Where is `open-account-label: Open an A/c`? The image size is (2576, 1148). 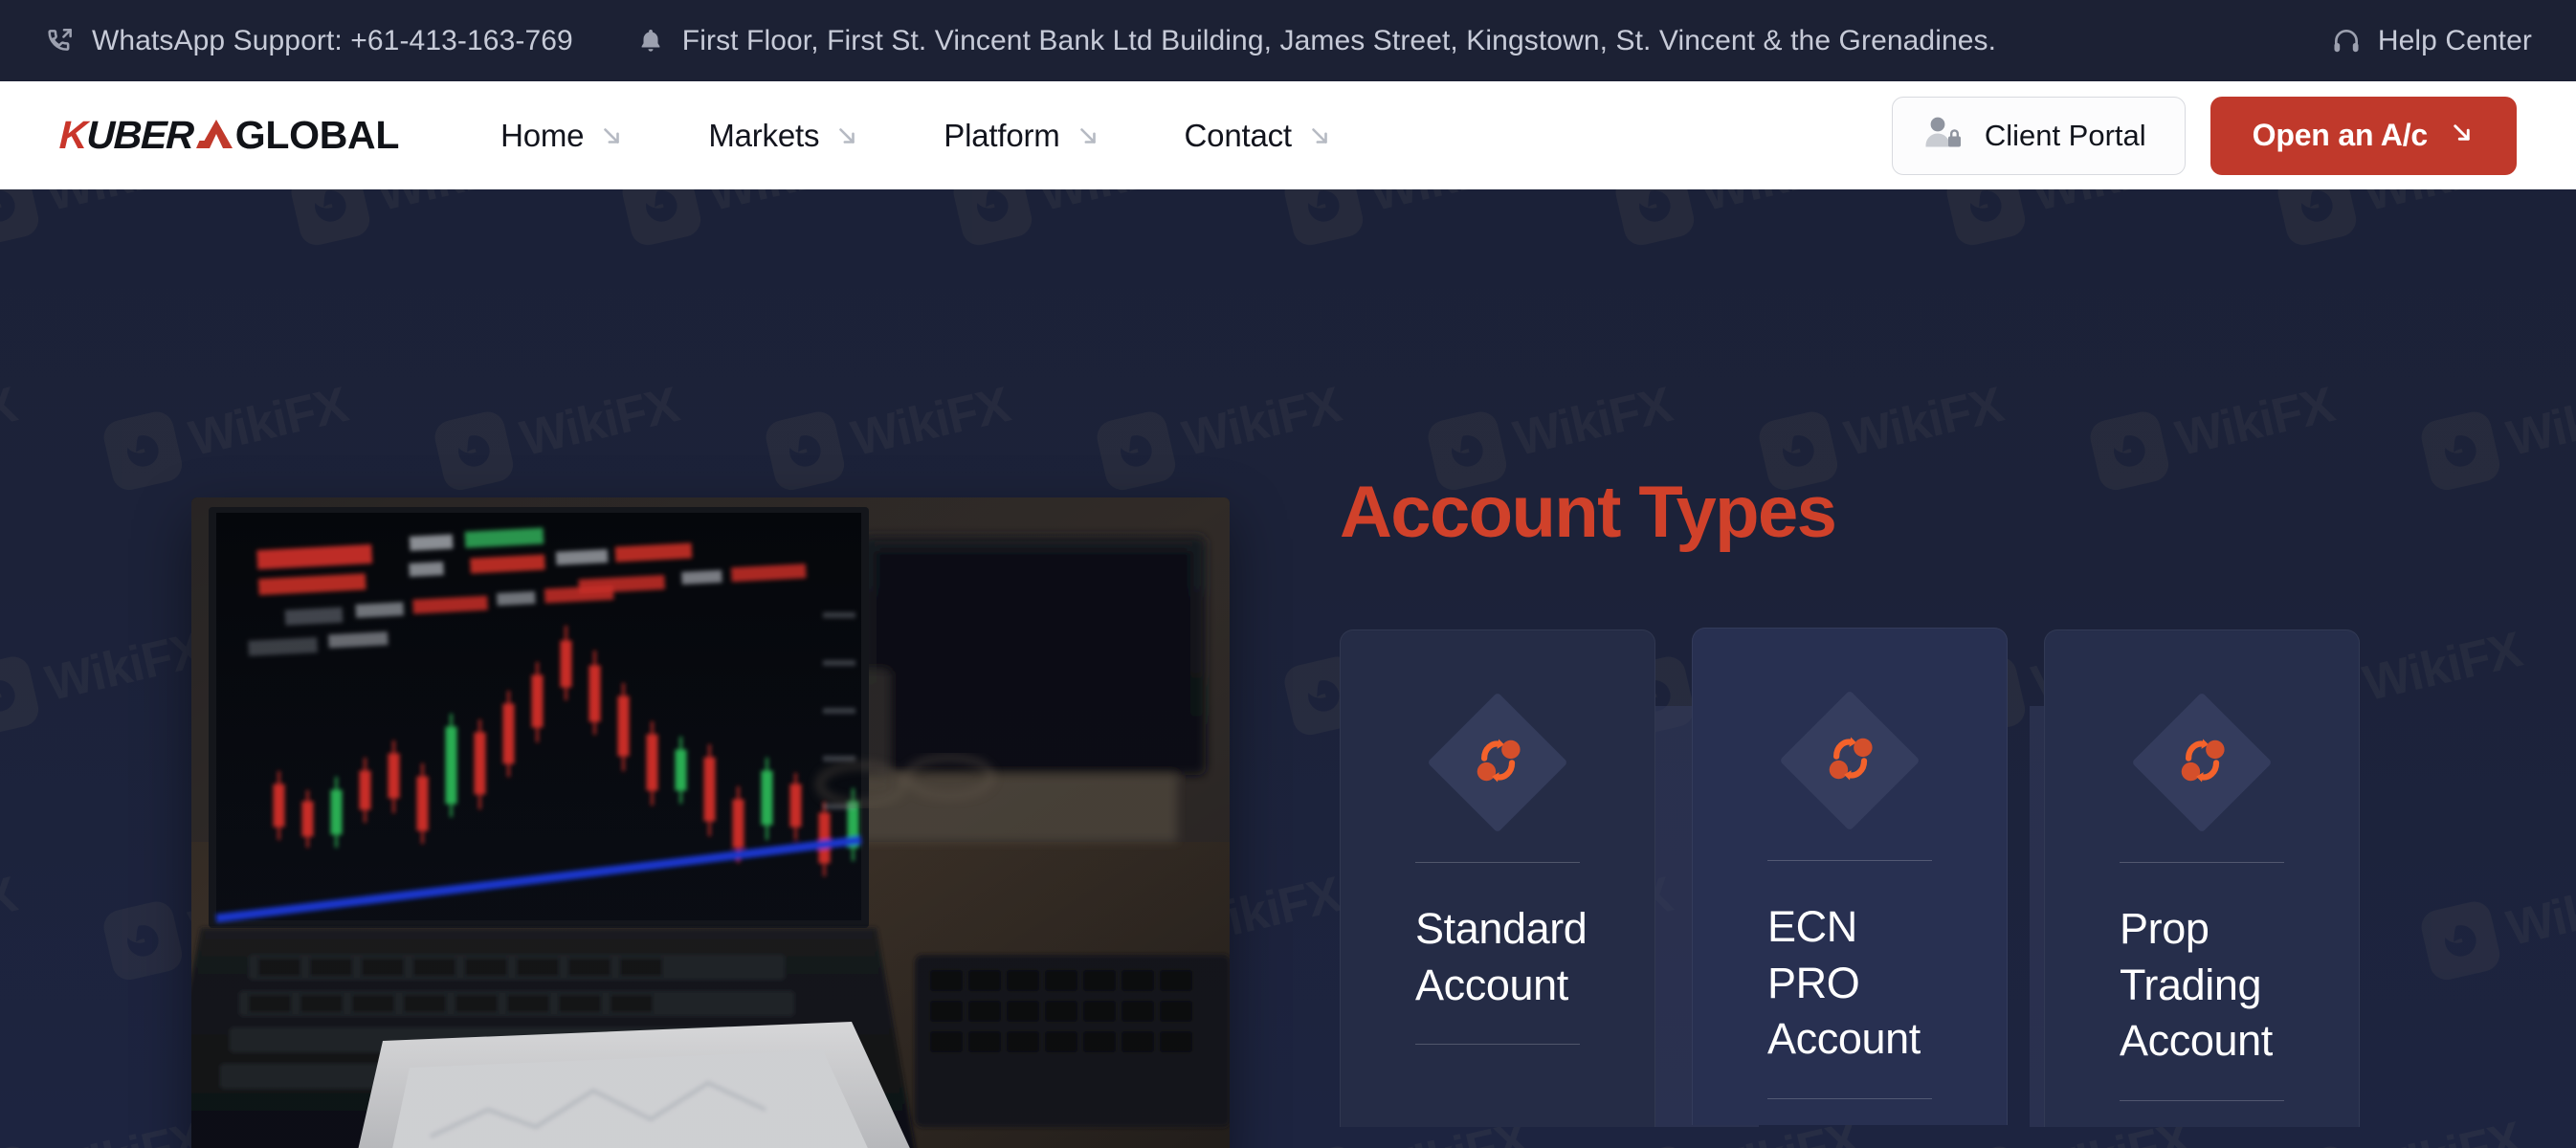
open-account-label: Open an A/c is located at coordinates (2340, 135).